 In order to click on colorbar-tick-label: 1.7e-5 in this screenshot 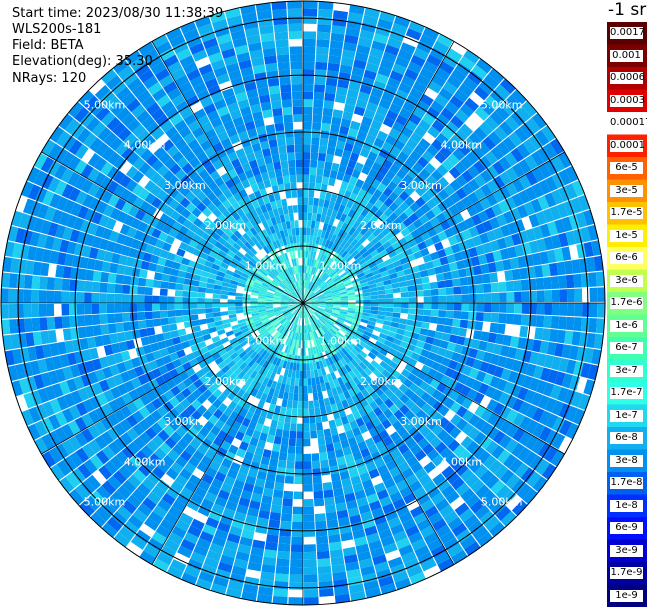, I will do `click(626, 213)`.